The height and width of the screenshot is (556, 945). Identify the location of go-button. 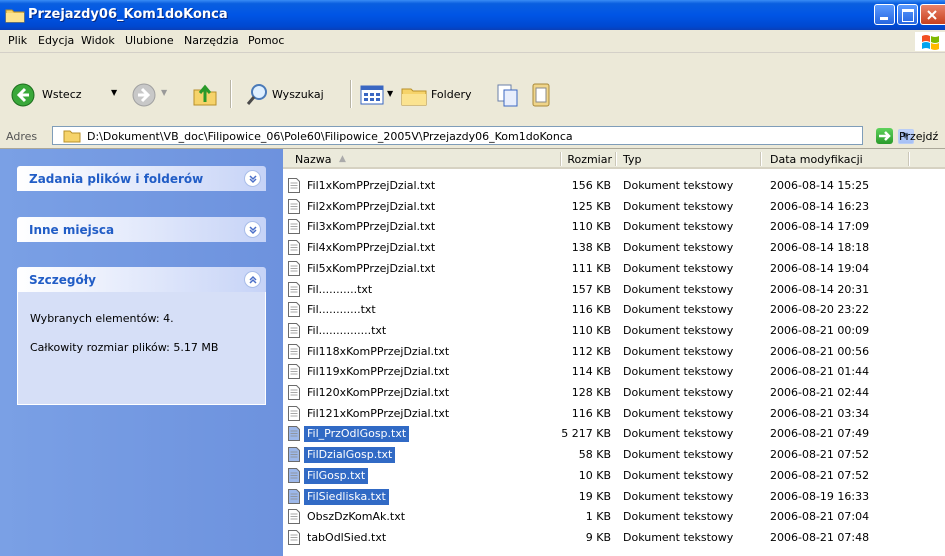
(884, 136).